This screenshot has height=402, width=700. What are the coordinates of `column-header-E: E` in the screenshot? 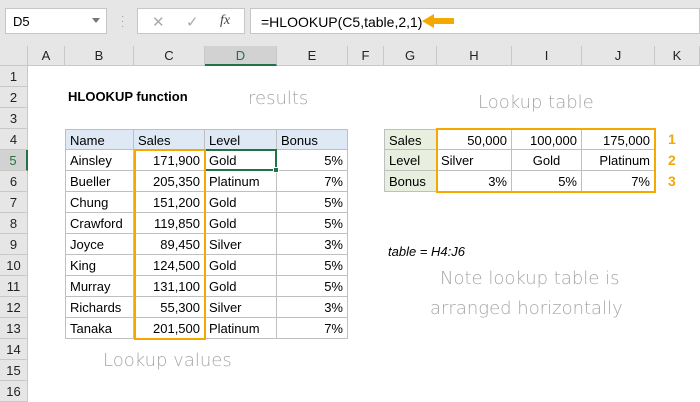 It's located at (312, 56).